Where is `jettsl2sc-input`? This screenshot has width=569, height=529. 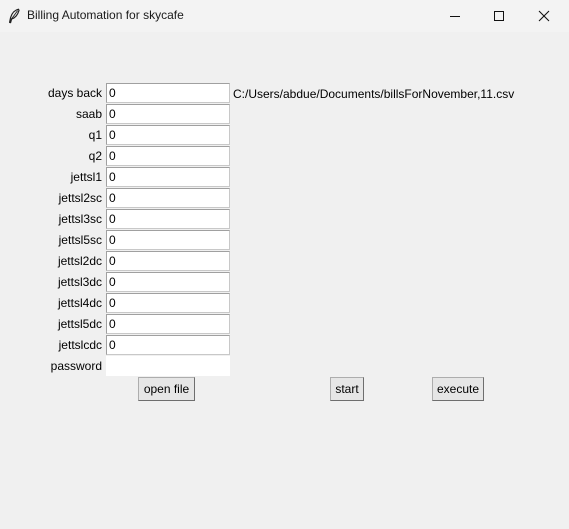 jettsl2sc-input is located at coordinates (168, 198).